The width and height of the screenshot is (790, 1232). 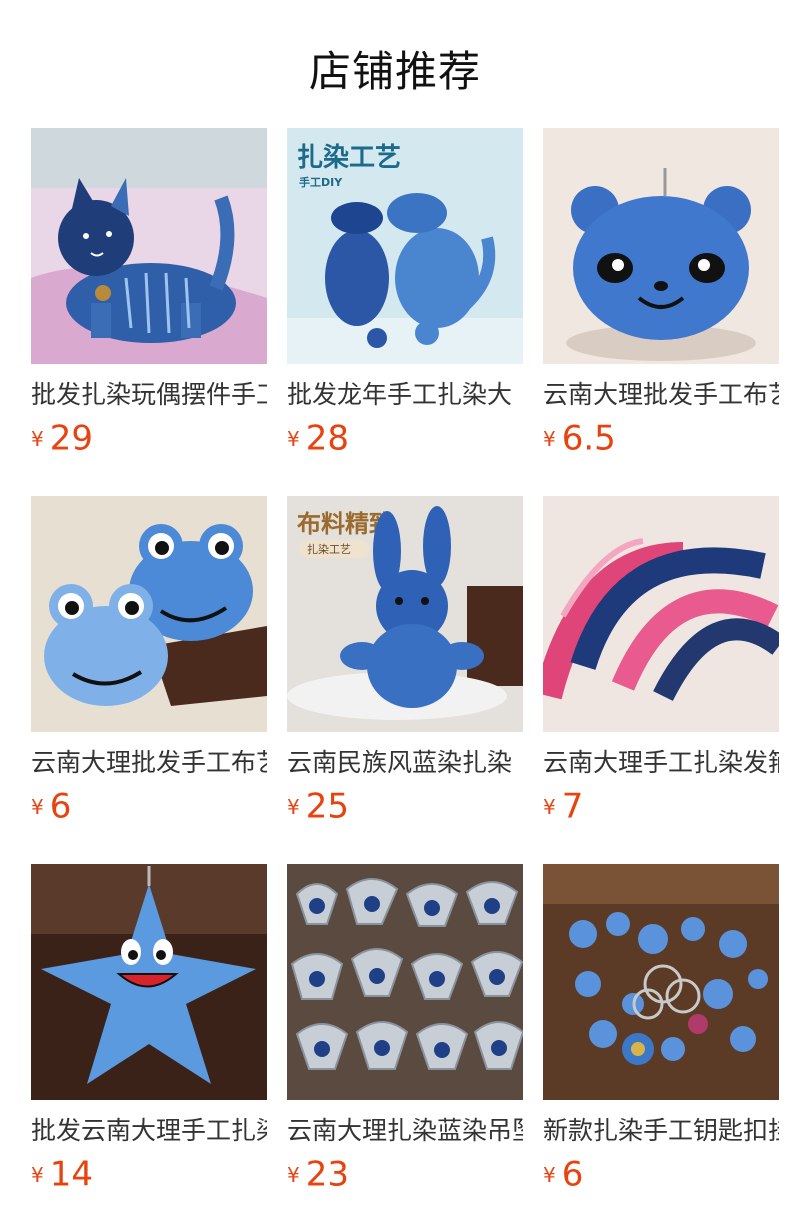 I want to click on product-name: 新款扎染手工钥匙扣挂件, so click(x=661, y=1131).